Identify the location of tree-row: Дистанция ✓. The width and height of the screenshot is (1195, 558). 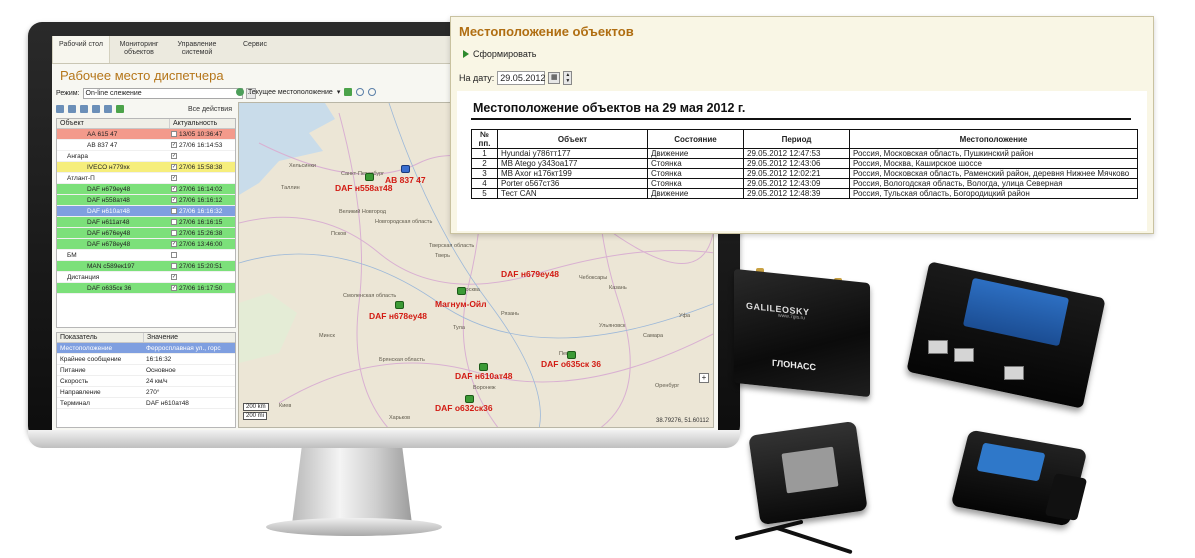
(146, 277).